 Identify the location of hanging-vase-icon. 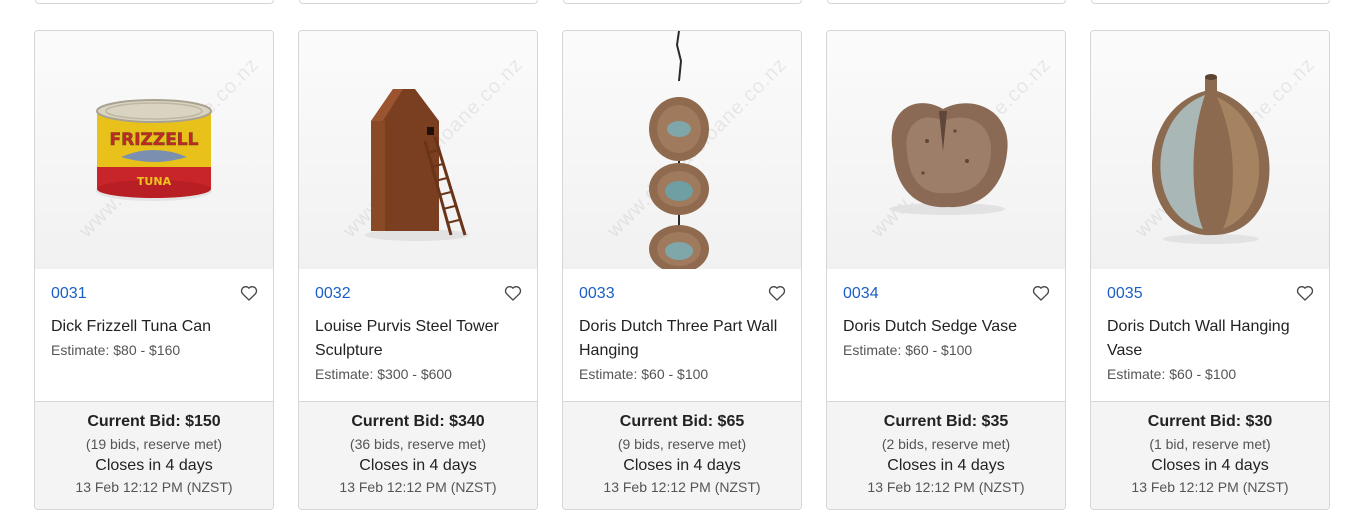
(1210, 159).